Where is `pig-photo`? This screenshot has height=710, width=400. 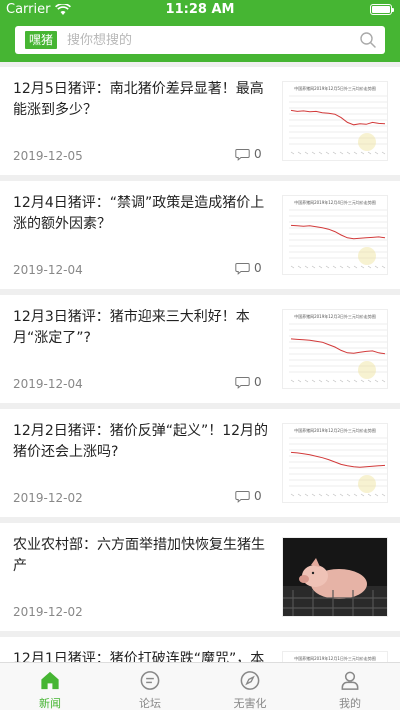
pig-photo is located at coordinates (335, 577).